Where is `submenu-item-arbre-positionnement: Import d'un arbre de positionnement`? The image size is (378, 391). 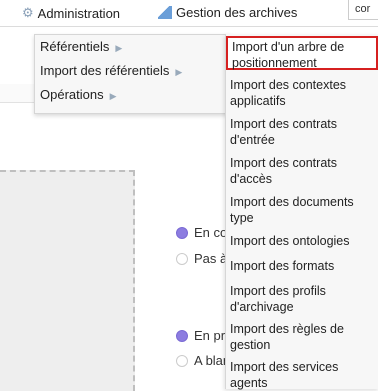 submenu-item-arbre-positionnement: Import d'un arbre de positionnement is located at coordinates (302, 53).